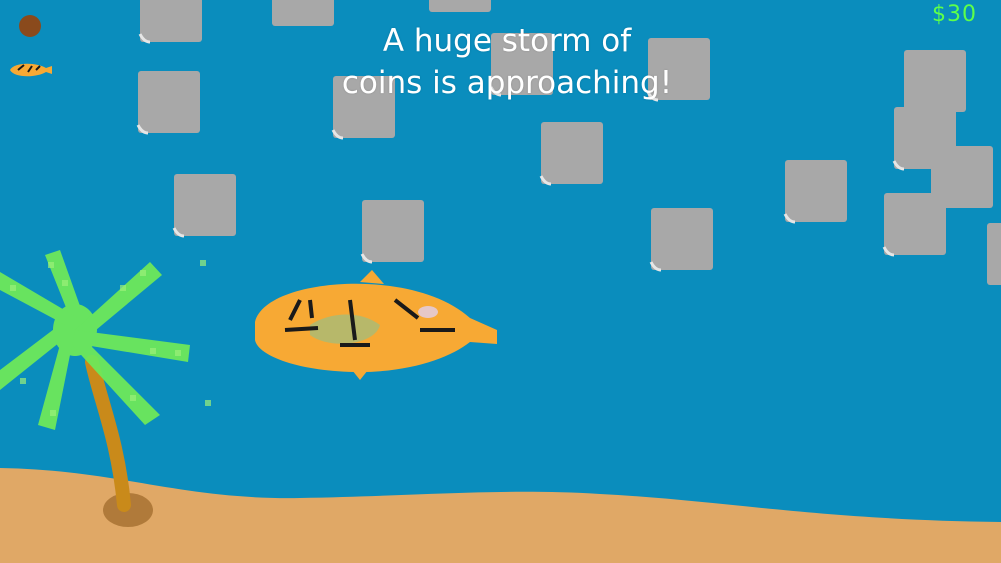  I want to click on food-pellet-icon, so click(30, 26).